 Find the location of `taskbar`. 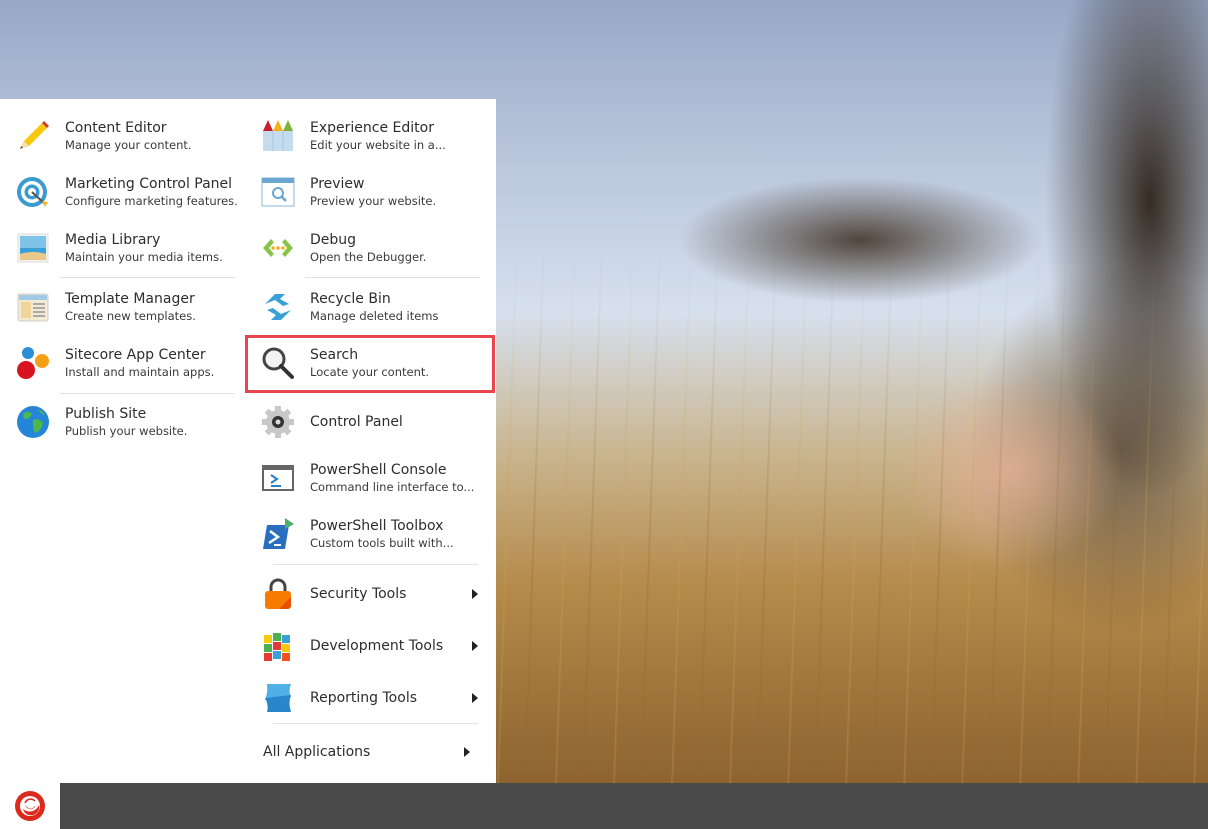

taskbar is located at coordinates (634, 806).